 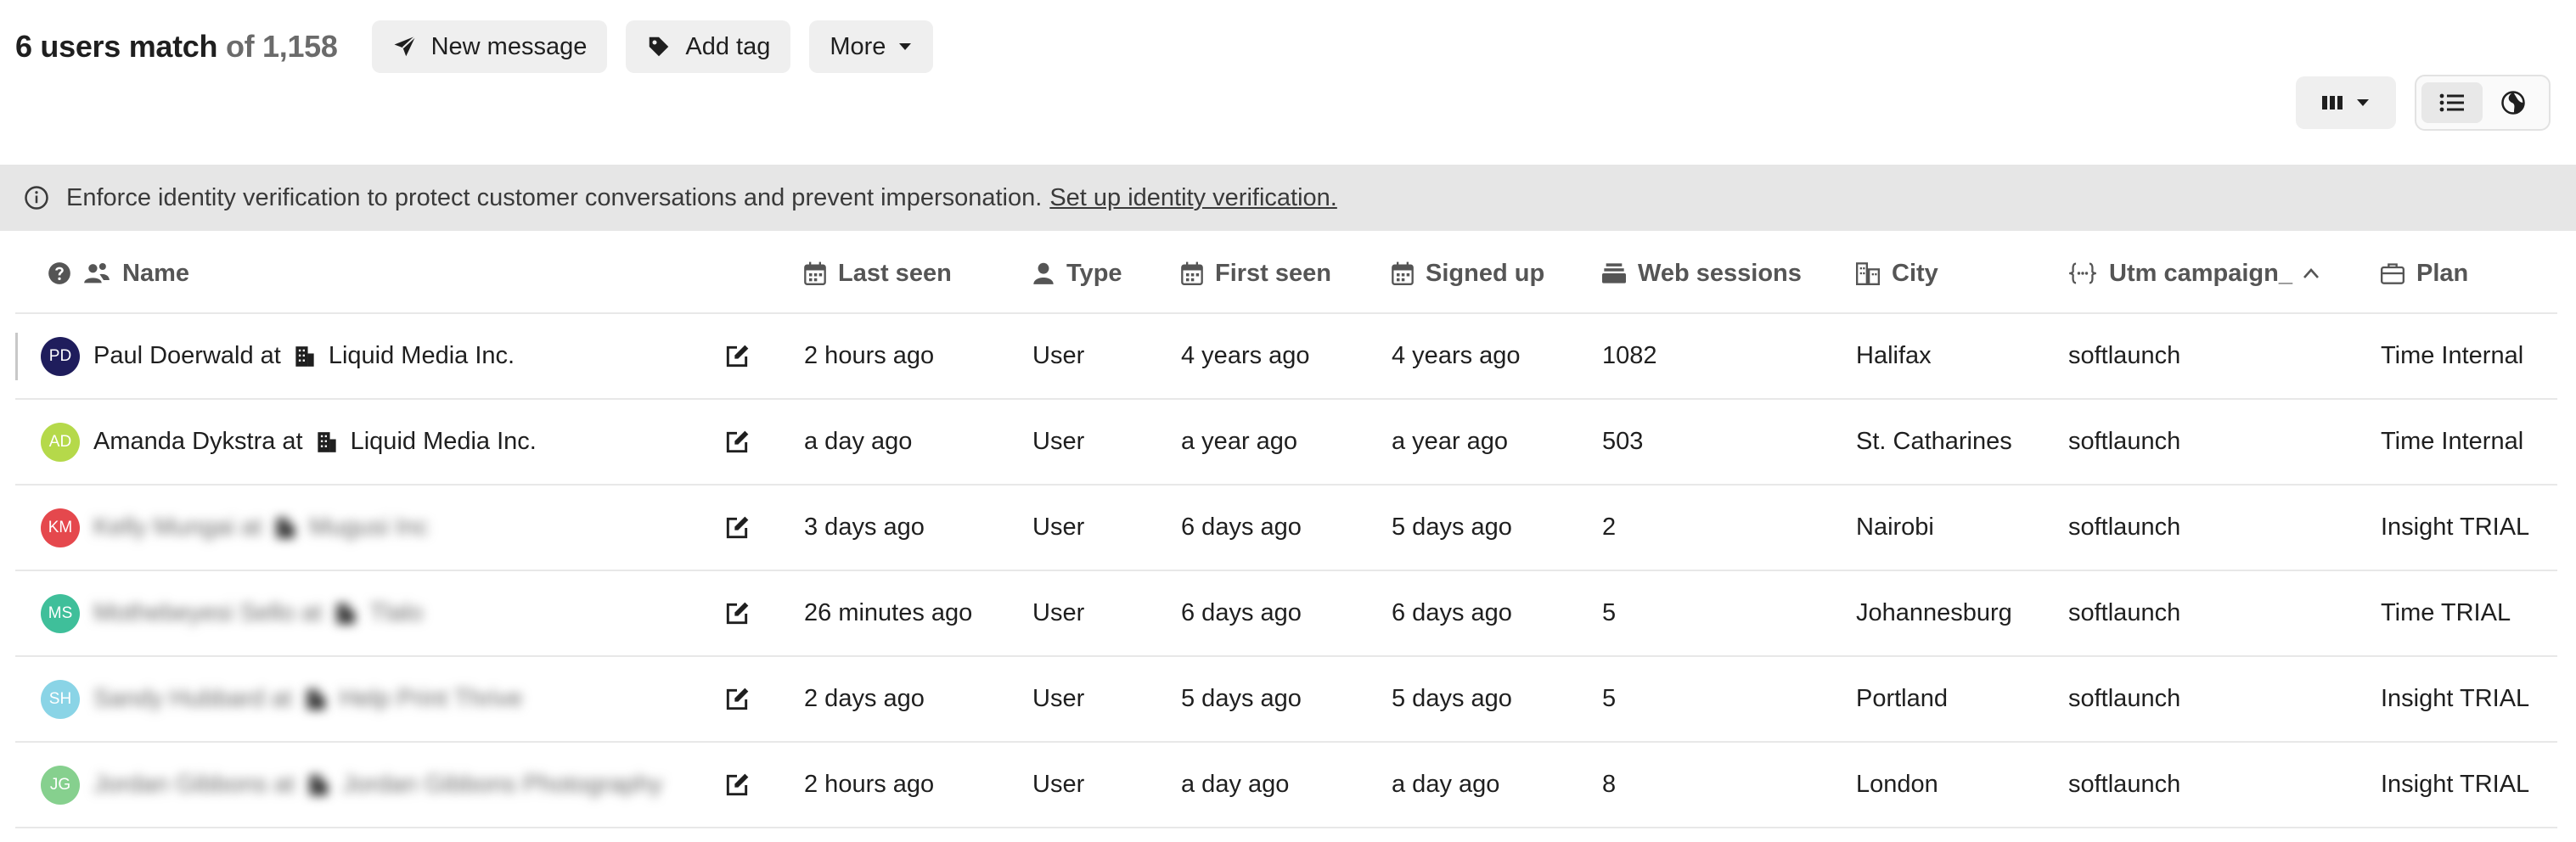 What do you see at coordinates (815, 273) in the screenshot?
I see `calendar-icon` at bounding box center [815, 273].